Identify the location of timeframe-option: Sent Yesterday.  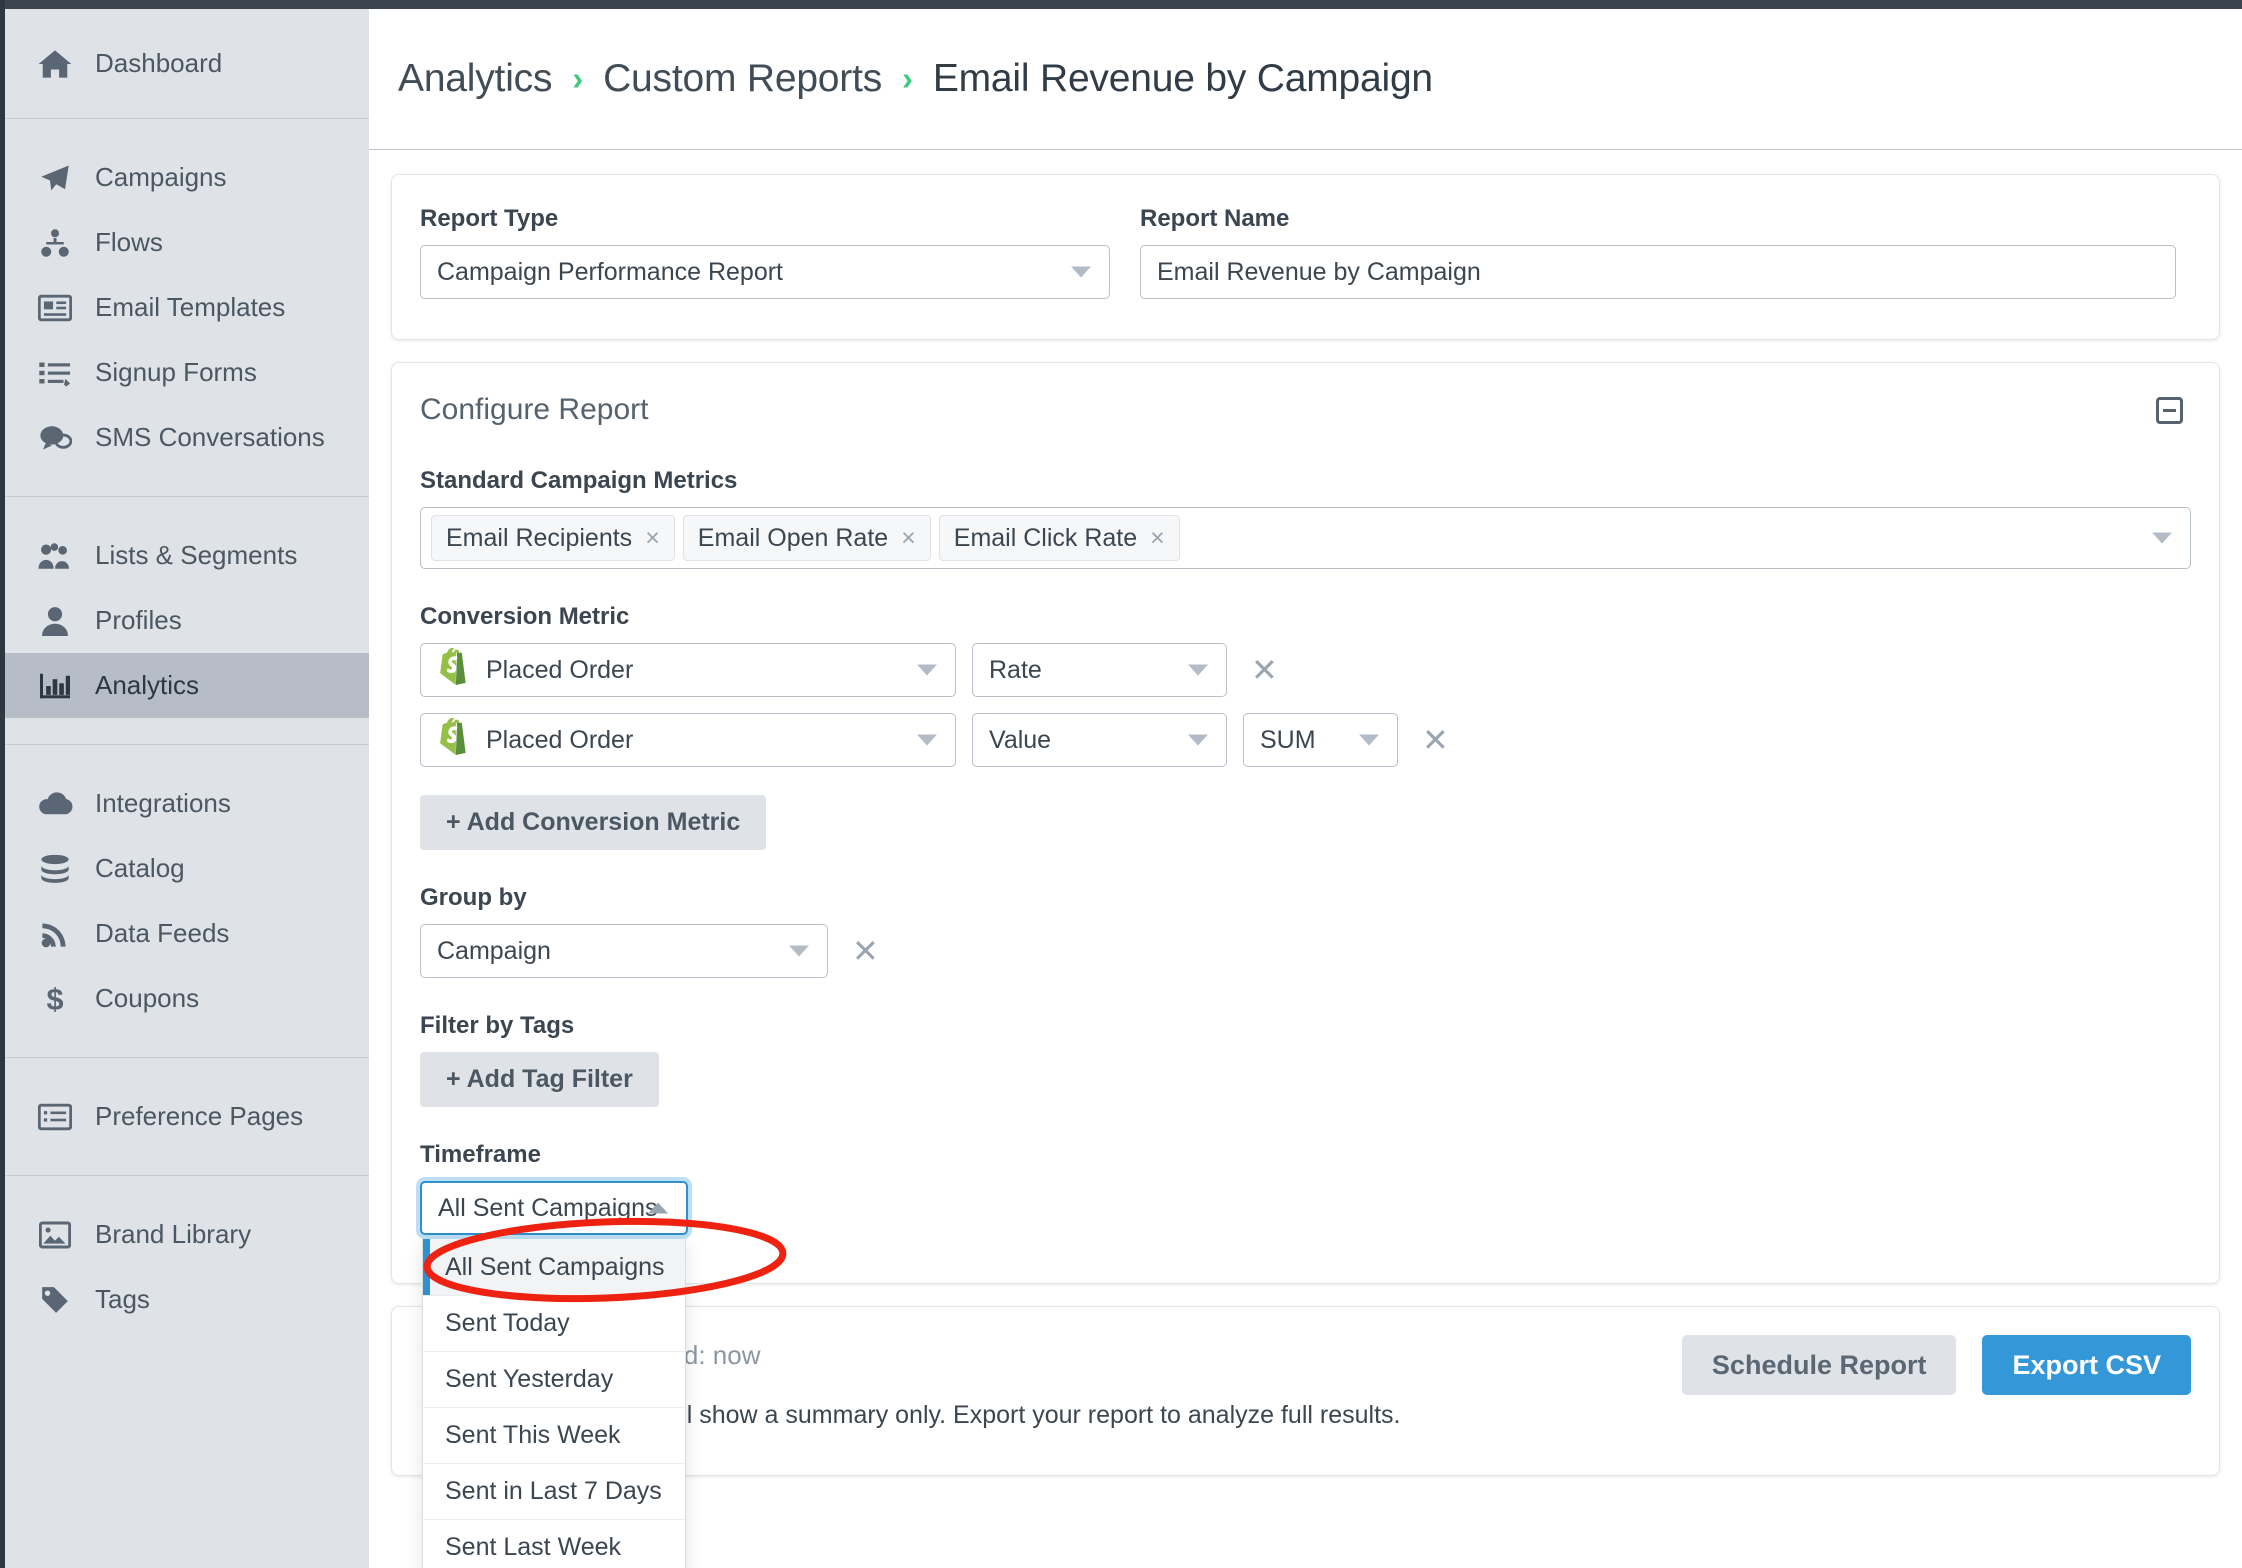
(554, 1379).